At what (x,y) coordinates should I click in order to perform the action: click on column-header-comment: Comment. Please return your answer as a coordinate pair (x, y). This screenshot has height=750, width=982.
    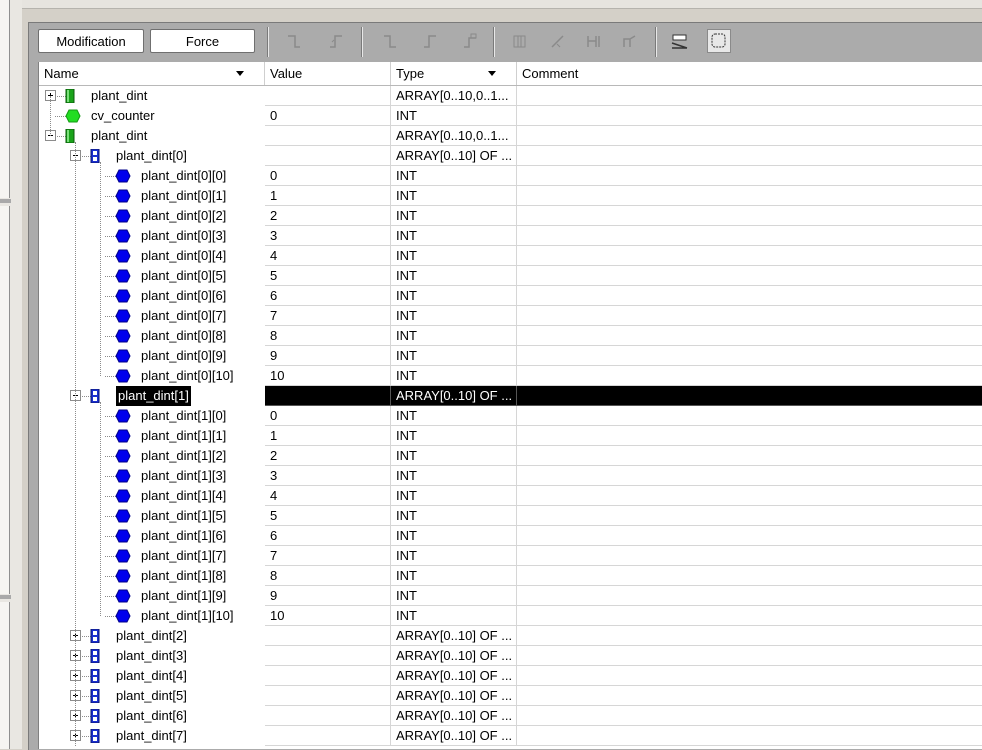
    Looking at the image, I should click on (749, 73).